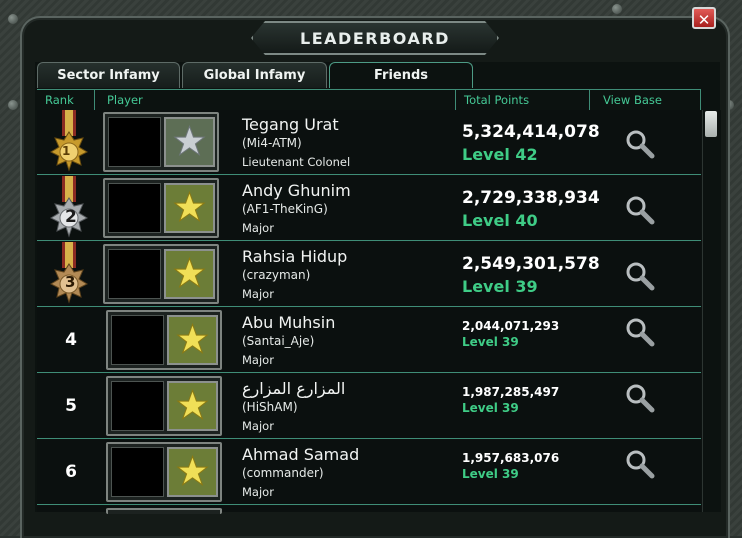 This screenshot has height=538, width=742. What do you see at coordinates (295, 256) in the screenshot?
I see `player-name: Rahsia Hidup` at bounding box center [295, 256].